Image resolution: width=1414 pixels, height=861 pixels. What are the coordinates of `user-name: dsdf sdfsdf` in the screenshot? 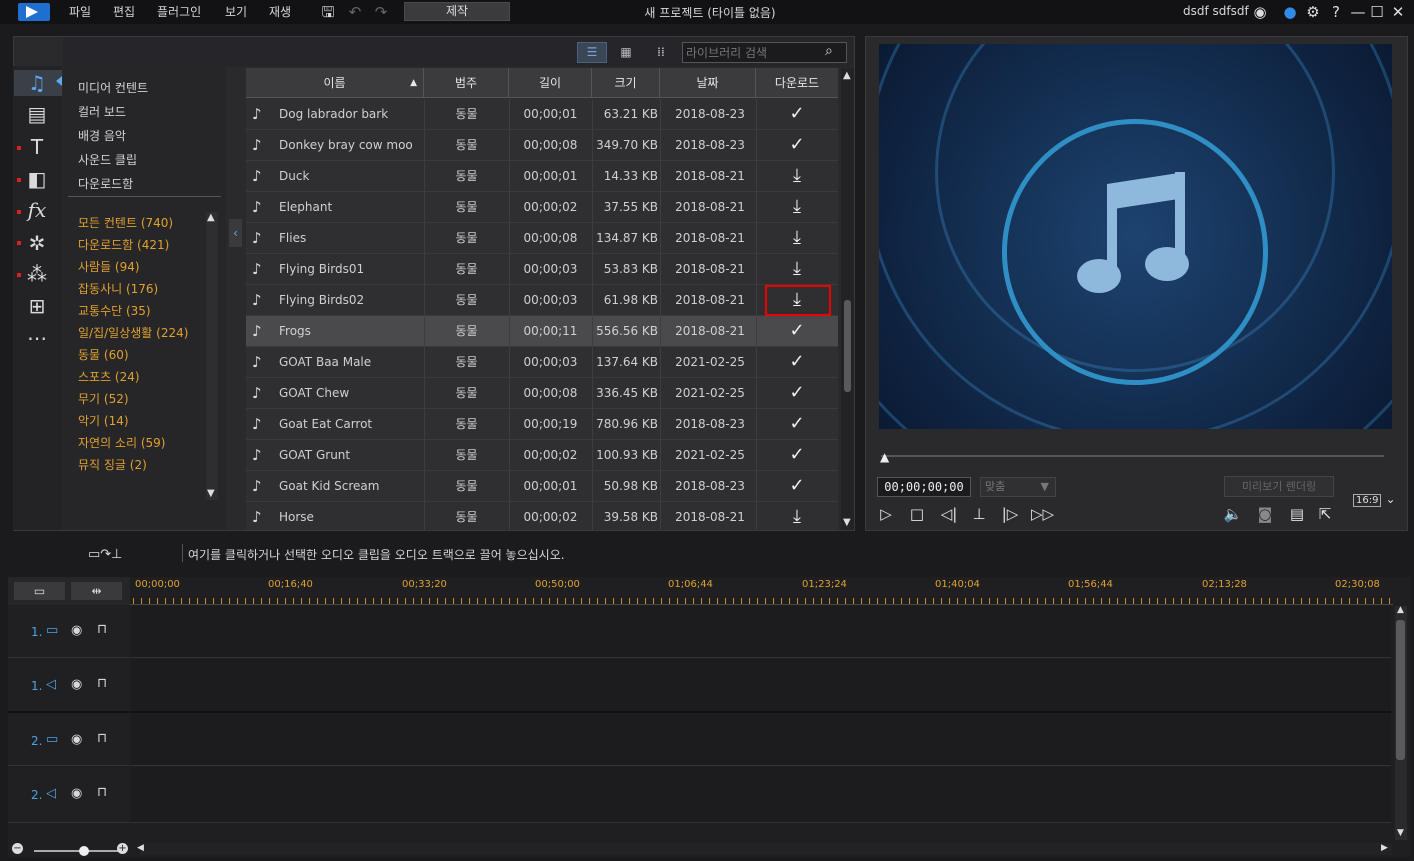 It's located at (1216, 11).